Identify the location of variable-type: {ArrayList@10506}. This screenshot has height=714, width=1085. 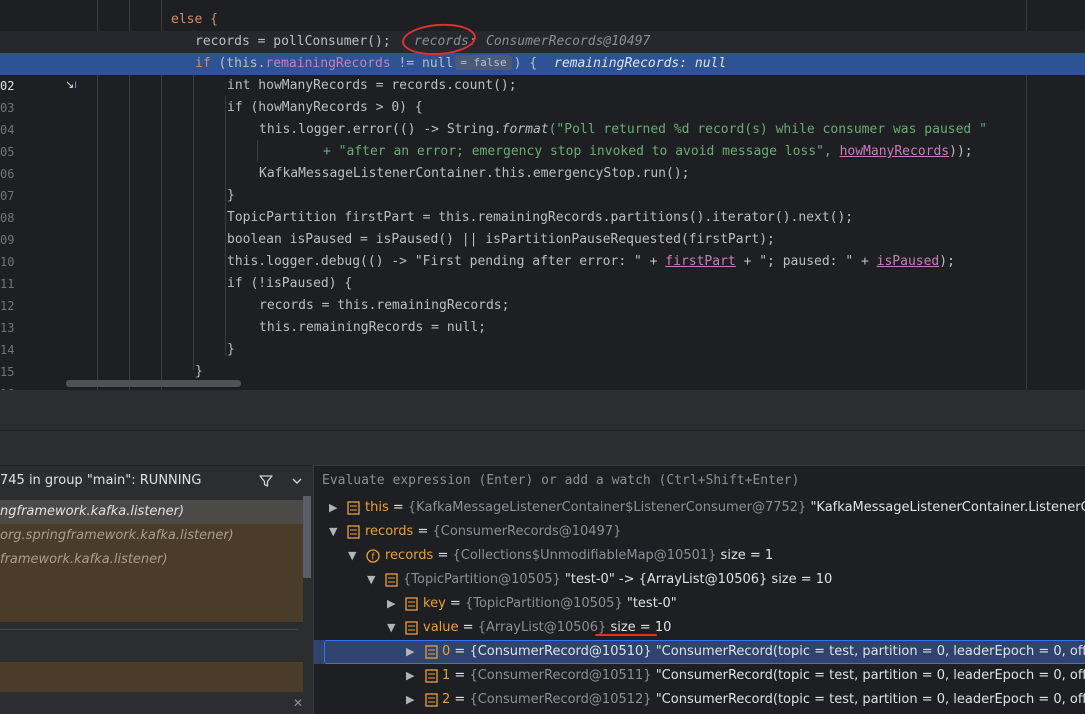
(542, 627).